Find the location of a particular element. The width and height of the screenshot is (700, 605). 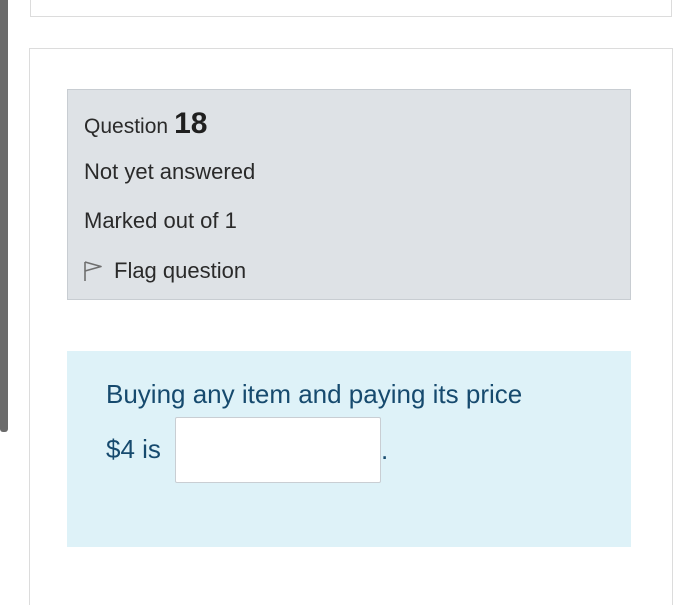

flag-question-link: Flag question is located at coordinates (164, 271).